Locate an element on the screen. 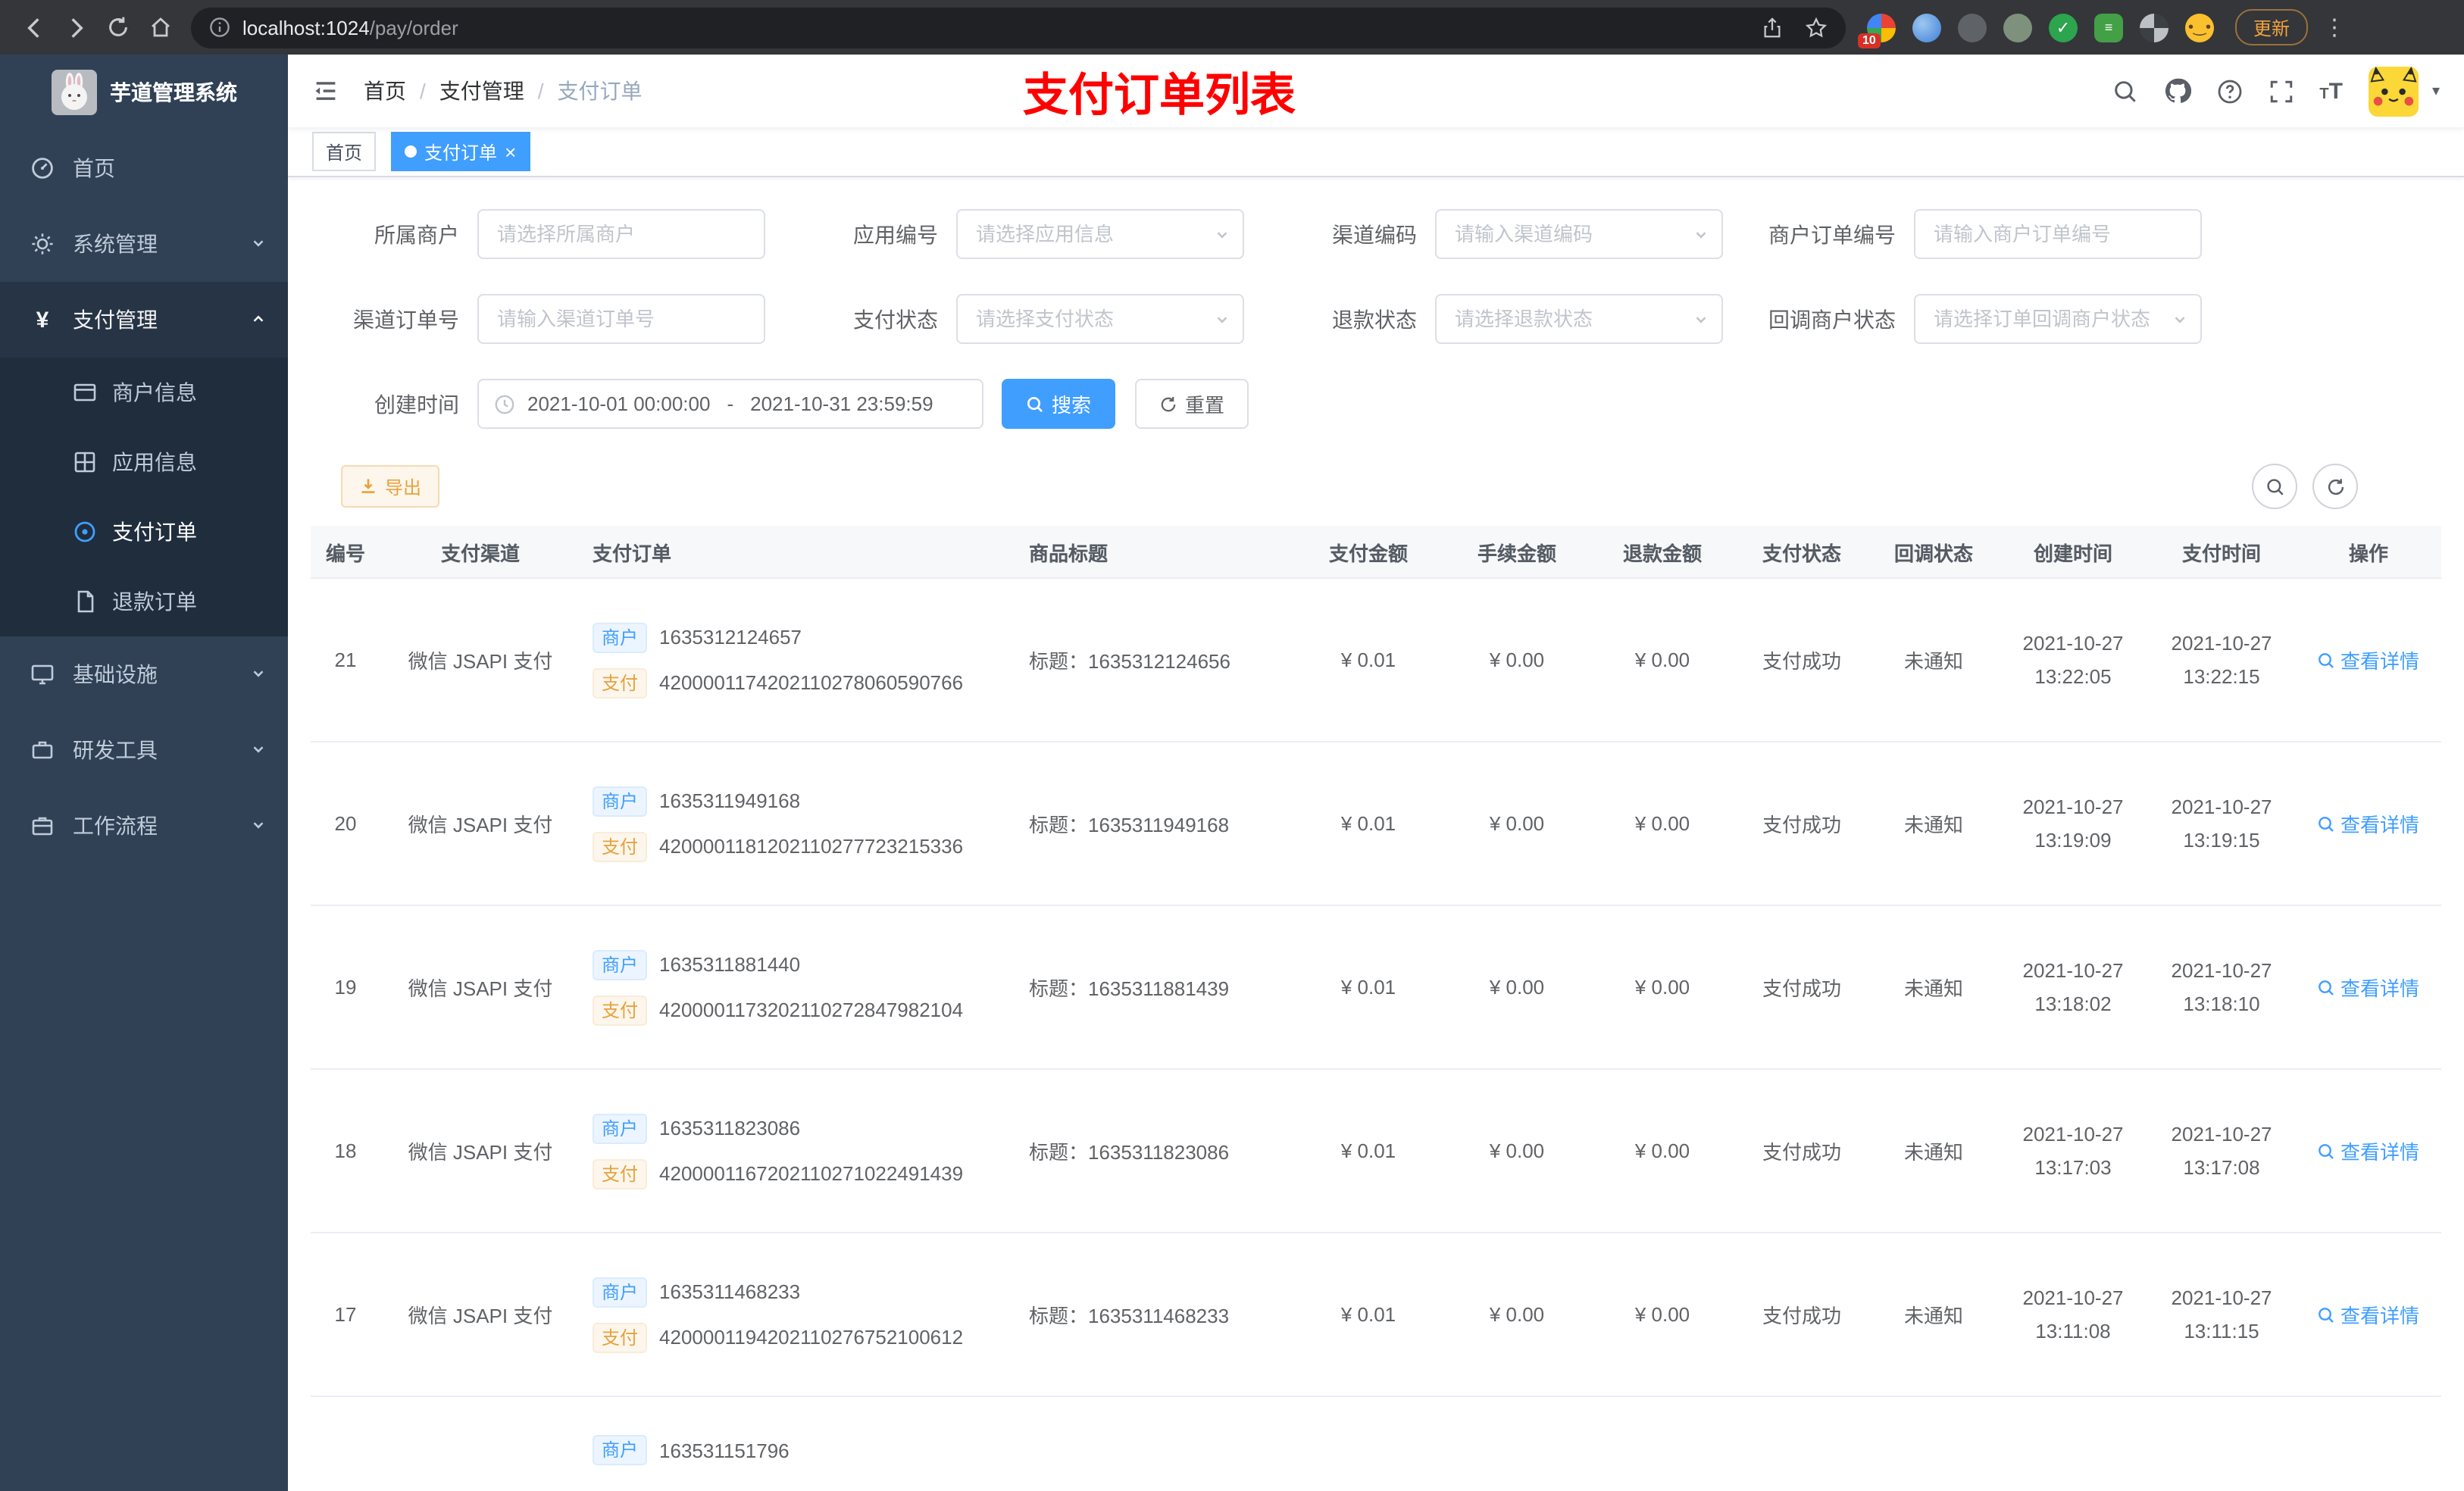 This screenshot has height=1491, width=2464. browser-update-button: 更新 is located at coordinates (2272, 27).